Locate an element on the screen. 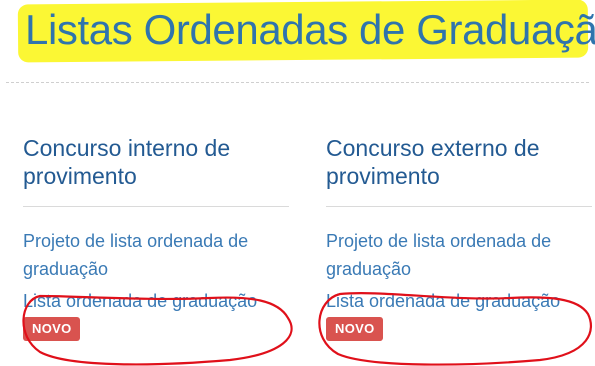  ordered-list-link-external: Lista ordenada de graduação is located at coordinates (460, 301).